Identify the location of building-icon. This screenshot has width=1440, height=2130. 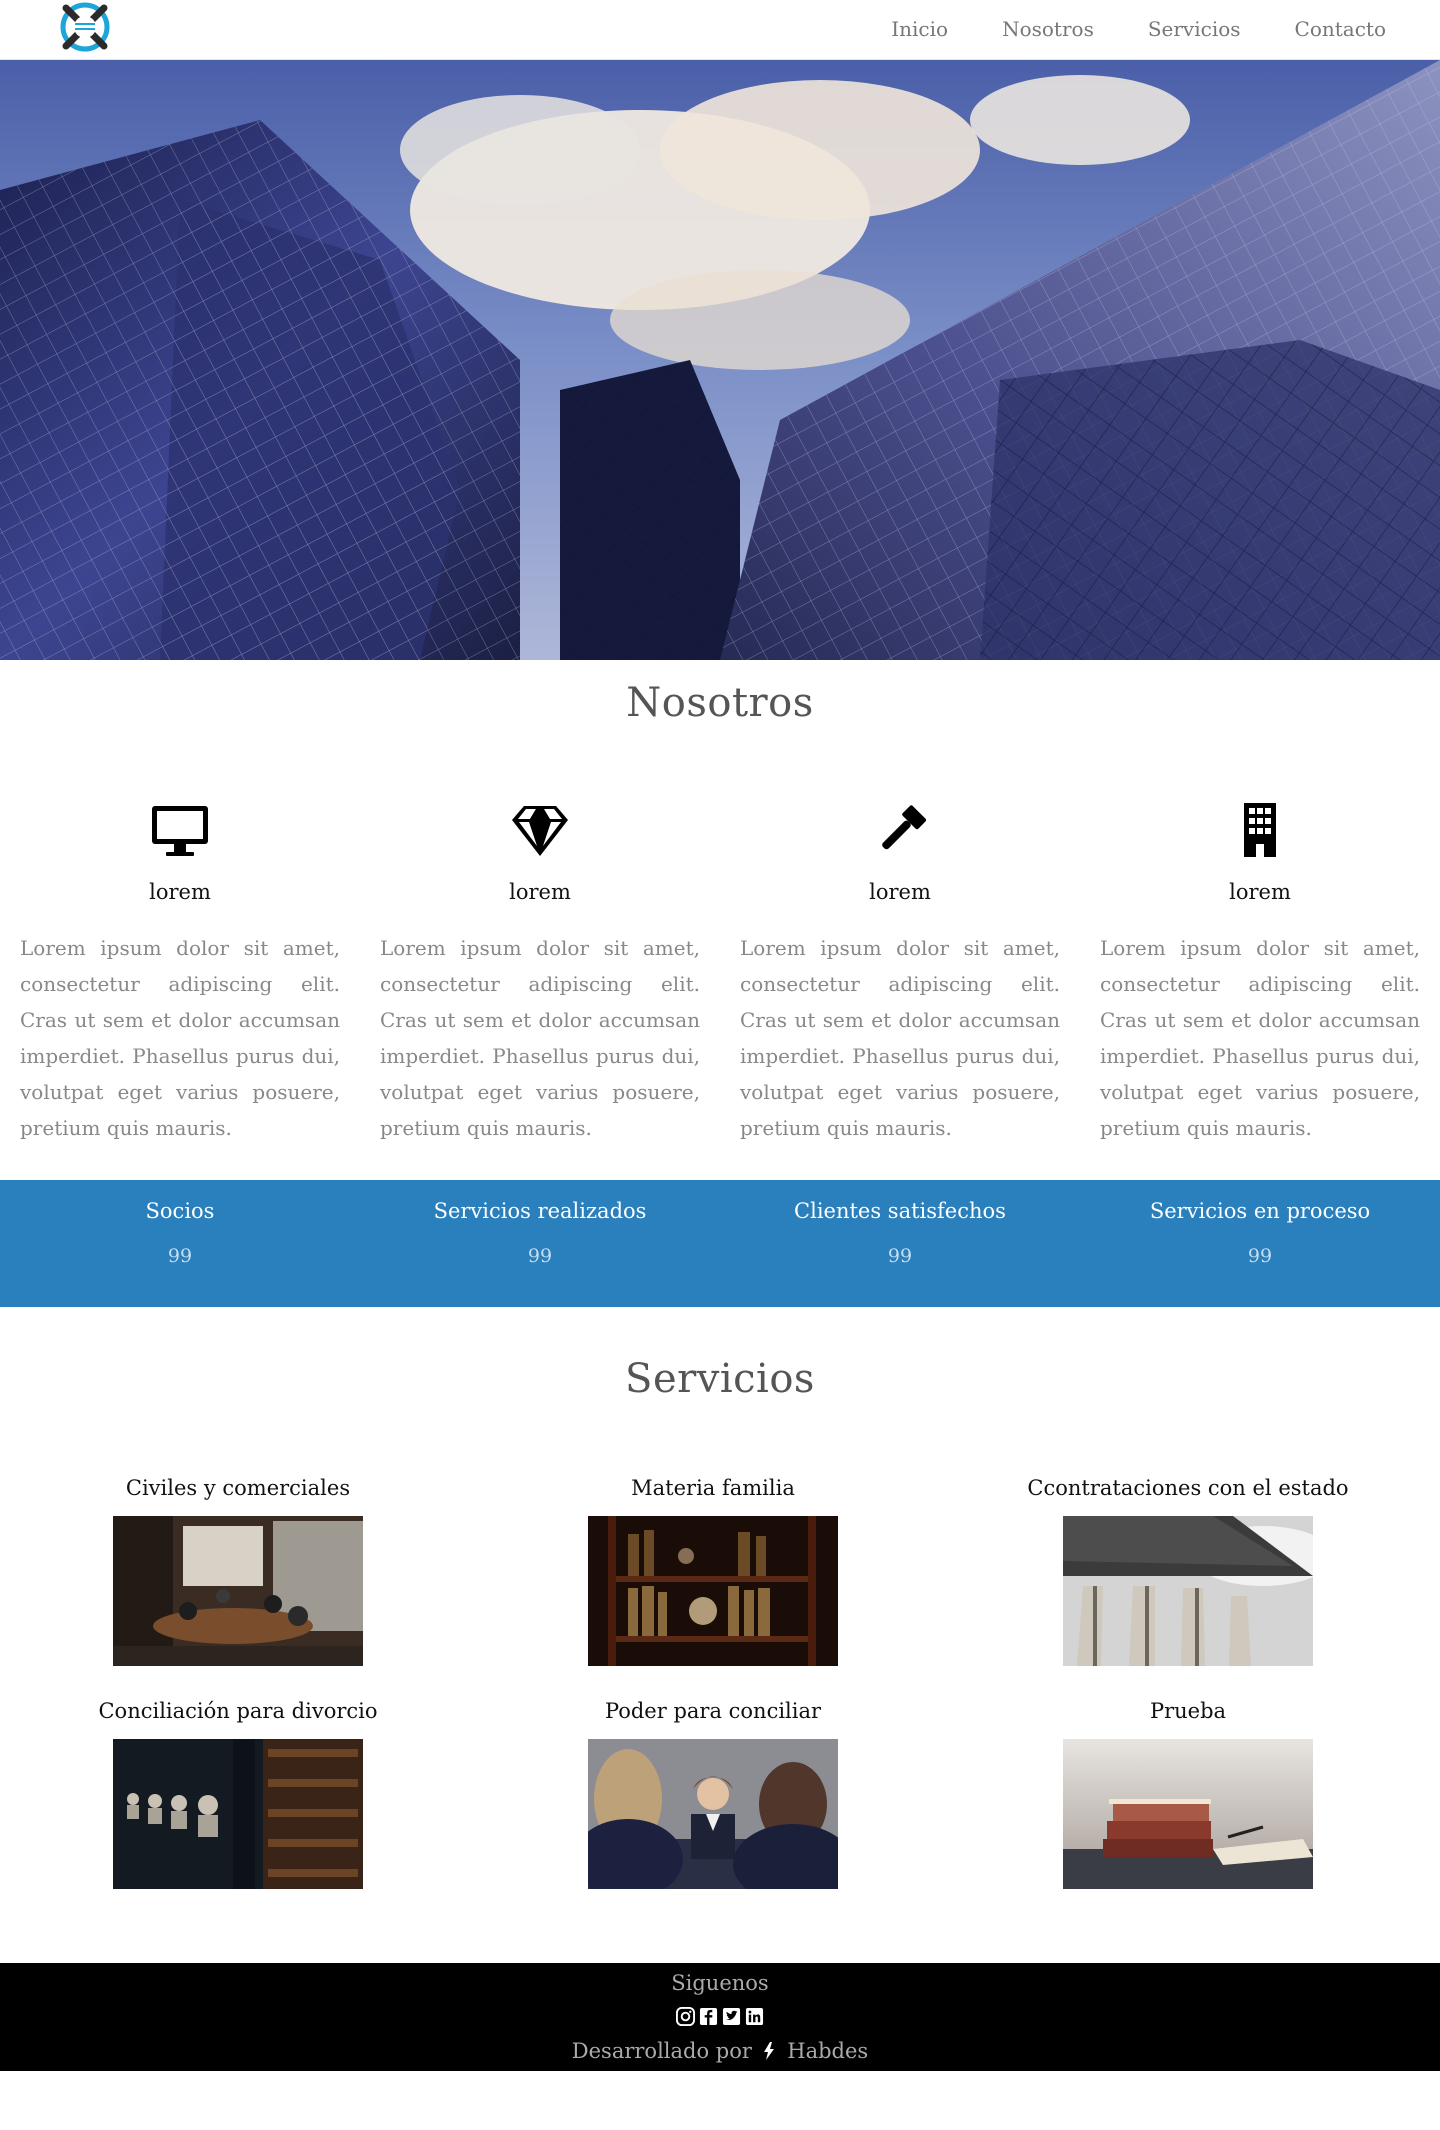
(1260, 830).